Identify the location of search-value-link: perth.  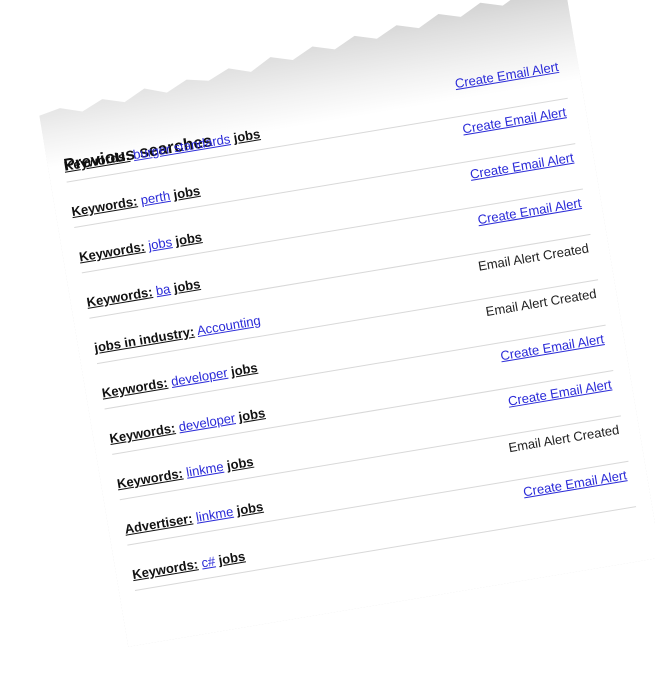
(156, 198).